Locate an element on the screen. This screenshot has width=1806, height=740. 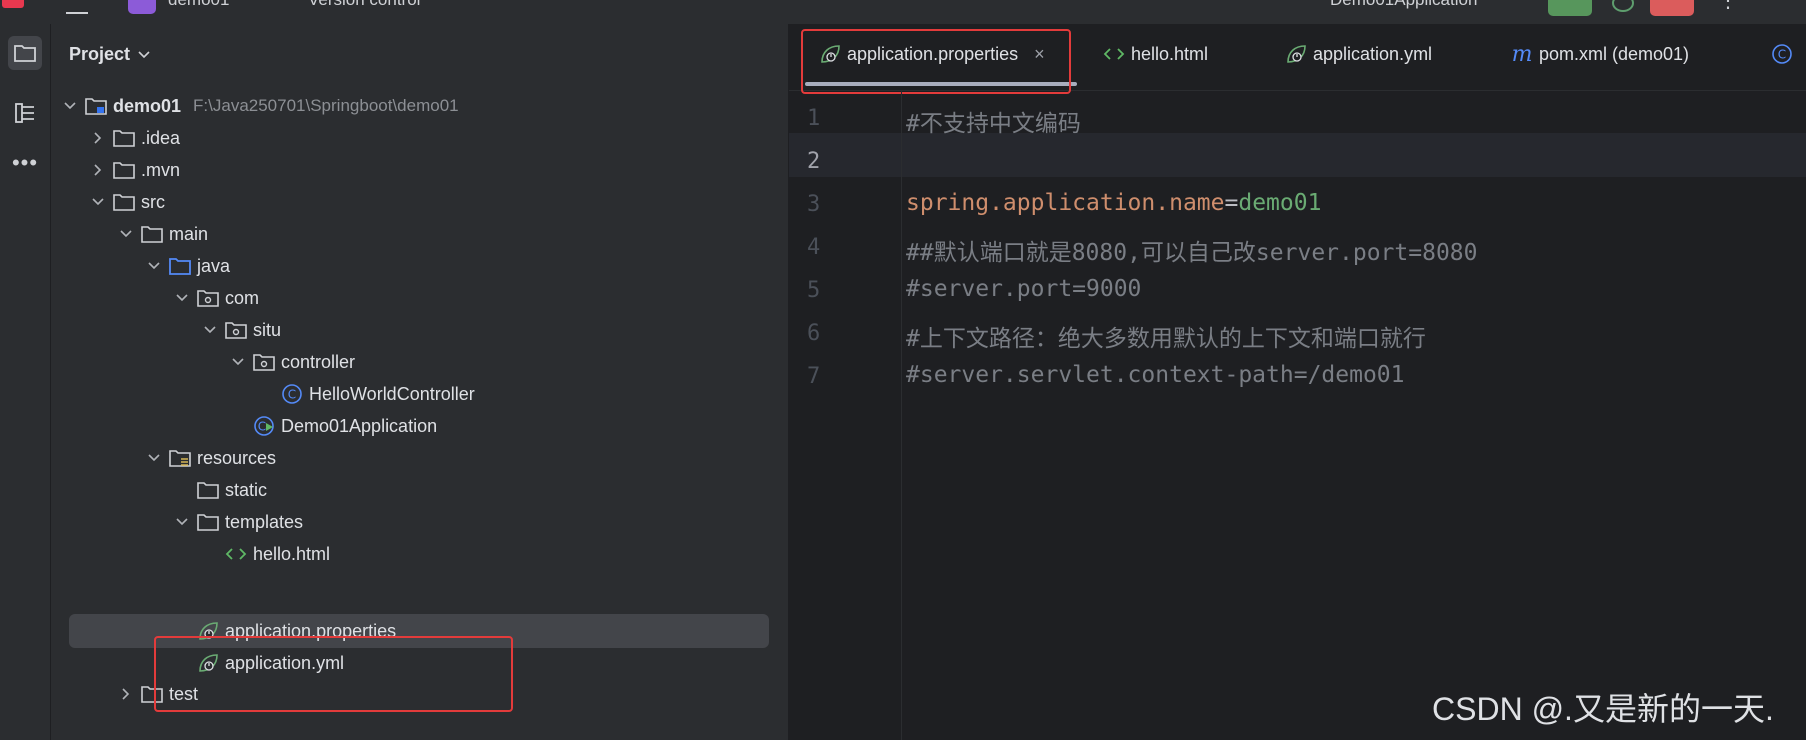
tree-item-hello-html: hello.html is located at coordinates (277, 554).